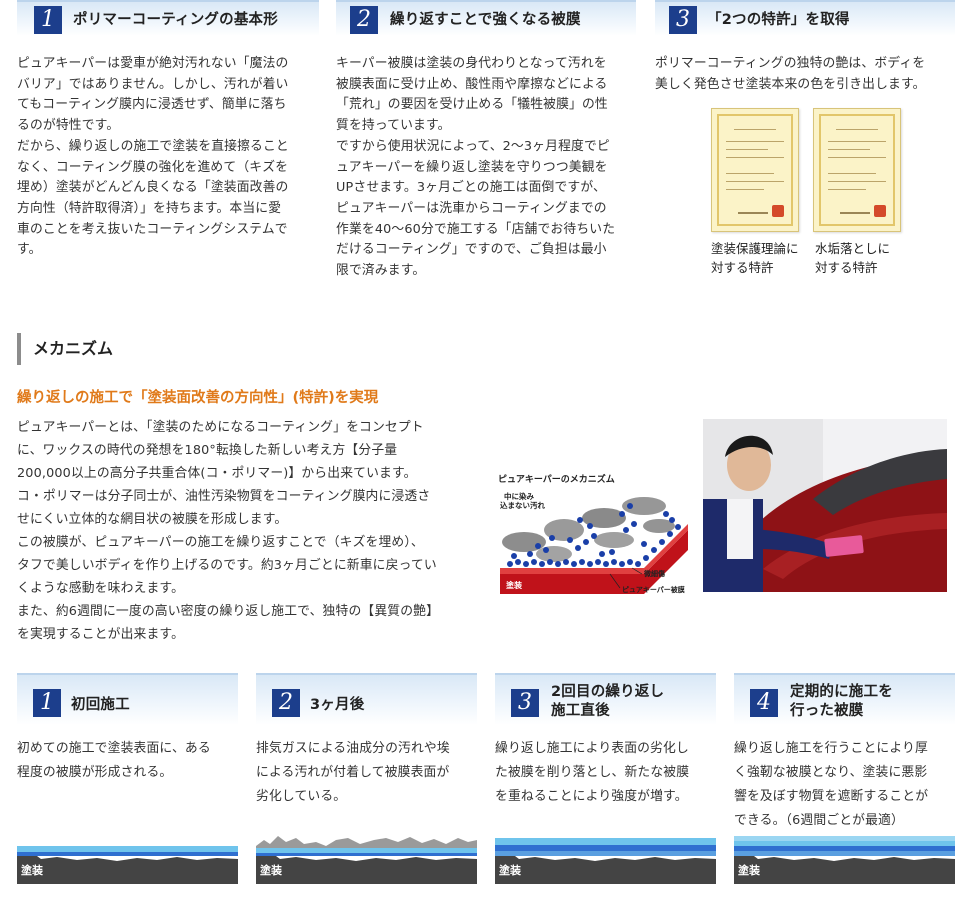  I want to click on step-1-number: 1, so click(47, 703).